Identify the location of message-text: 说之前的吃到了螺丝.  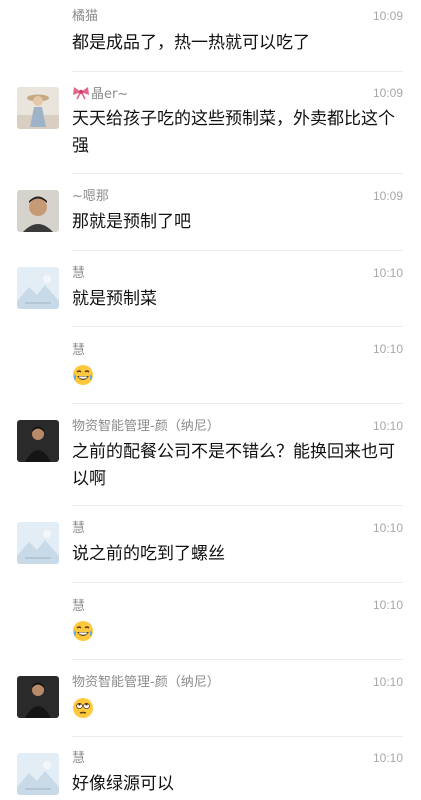
(239, 554).